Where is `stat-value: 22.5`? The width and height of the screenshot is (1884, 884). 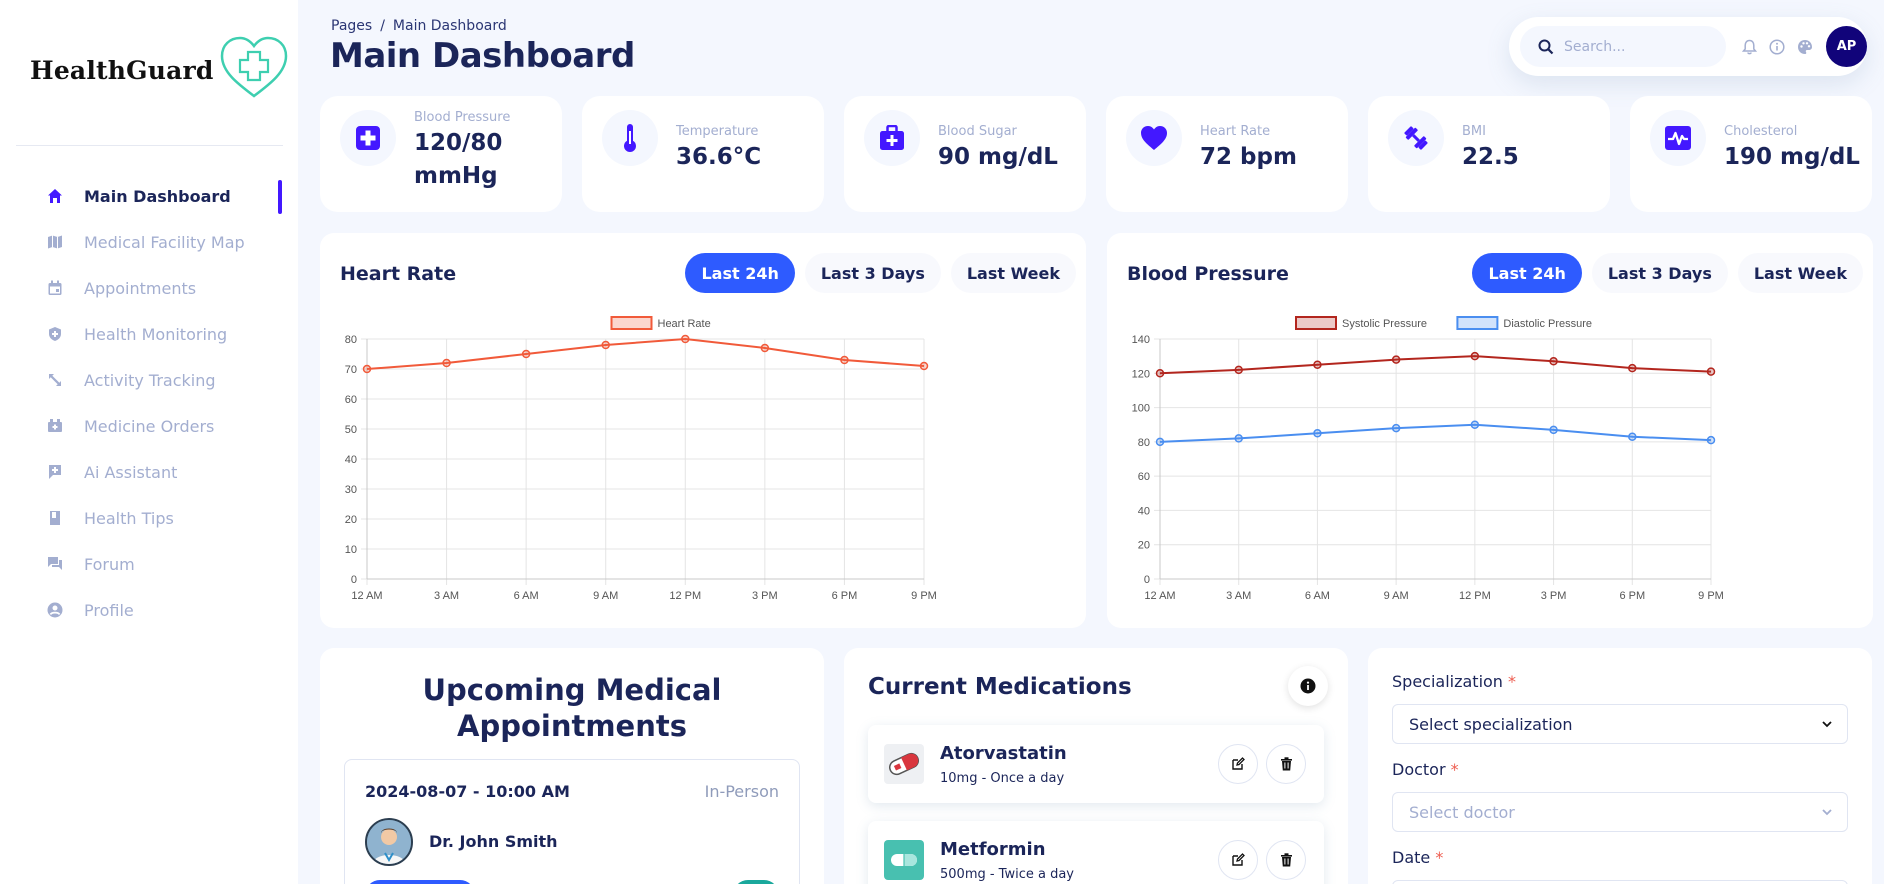
stat-value: 22.5 is located at coordinates (1490, 157).